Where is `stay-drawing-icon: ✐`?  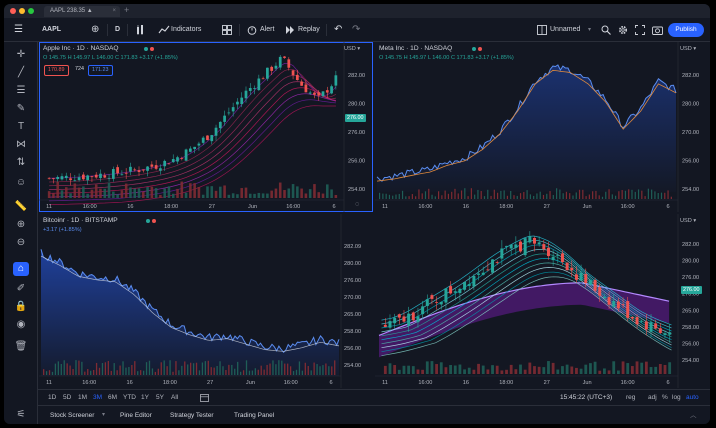
stay-drawing-icon: ✐ is located at coordinates (21, 289).